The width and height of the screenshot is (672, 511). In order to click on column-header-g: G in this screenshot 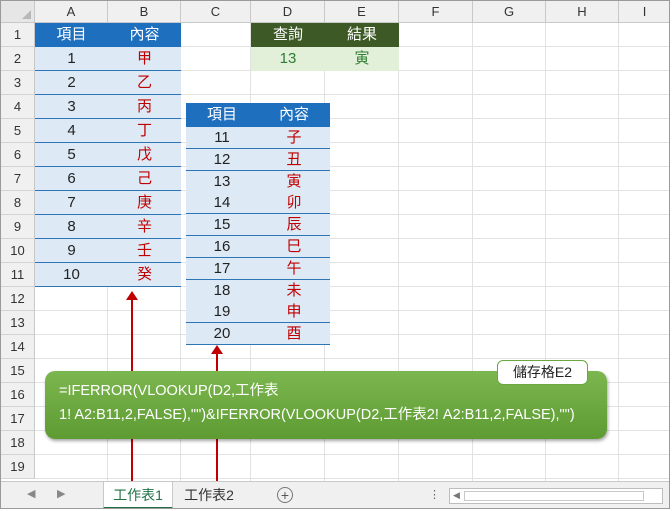, I will do `click(509, 12)`.